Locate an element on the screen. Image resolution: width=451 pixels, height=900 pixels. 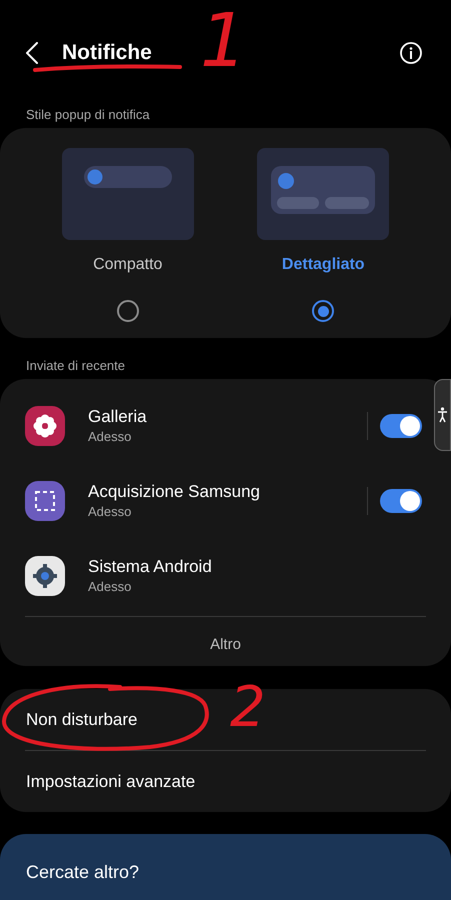
app-name: Acquisizione Samsung is located at coordinates (174, 491).